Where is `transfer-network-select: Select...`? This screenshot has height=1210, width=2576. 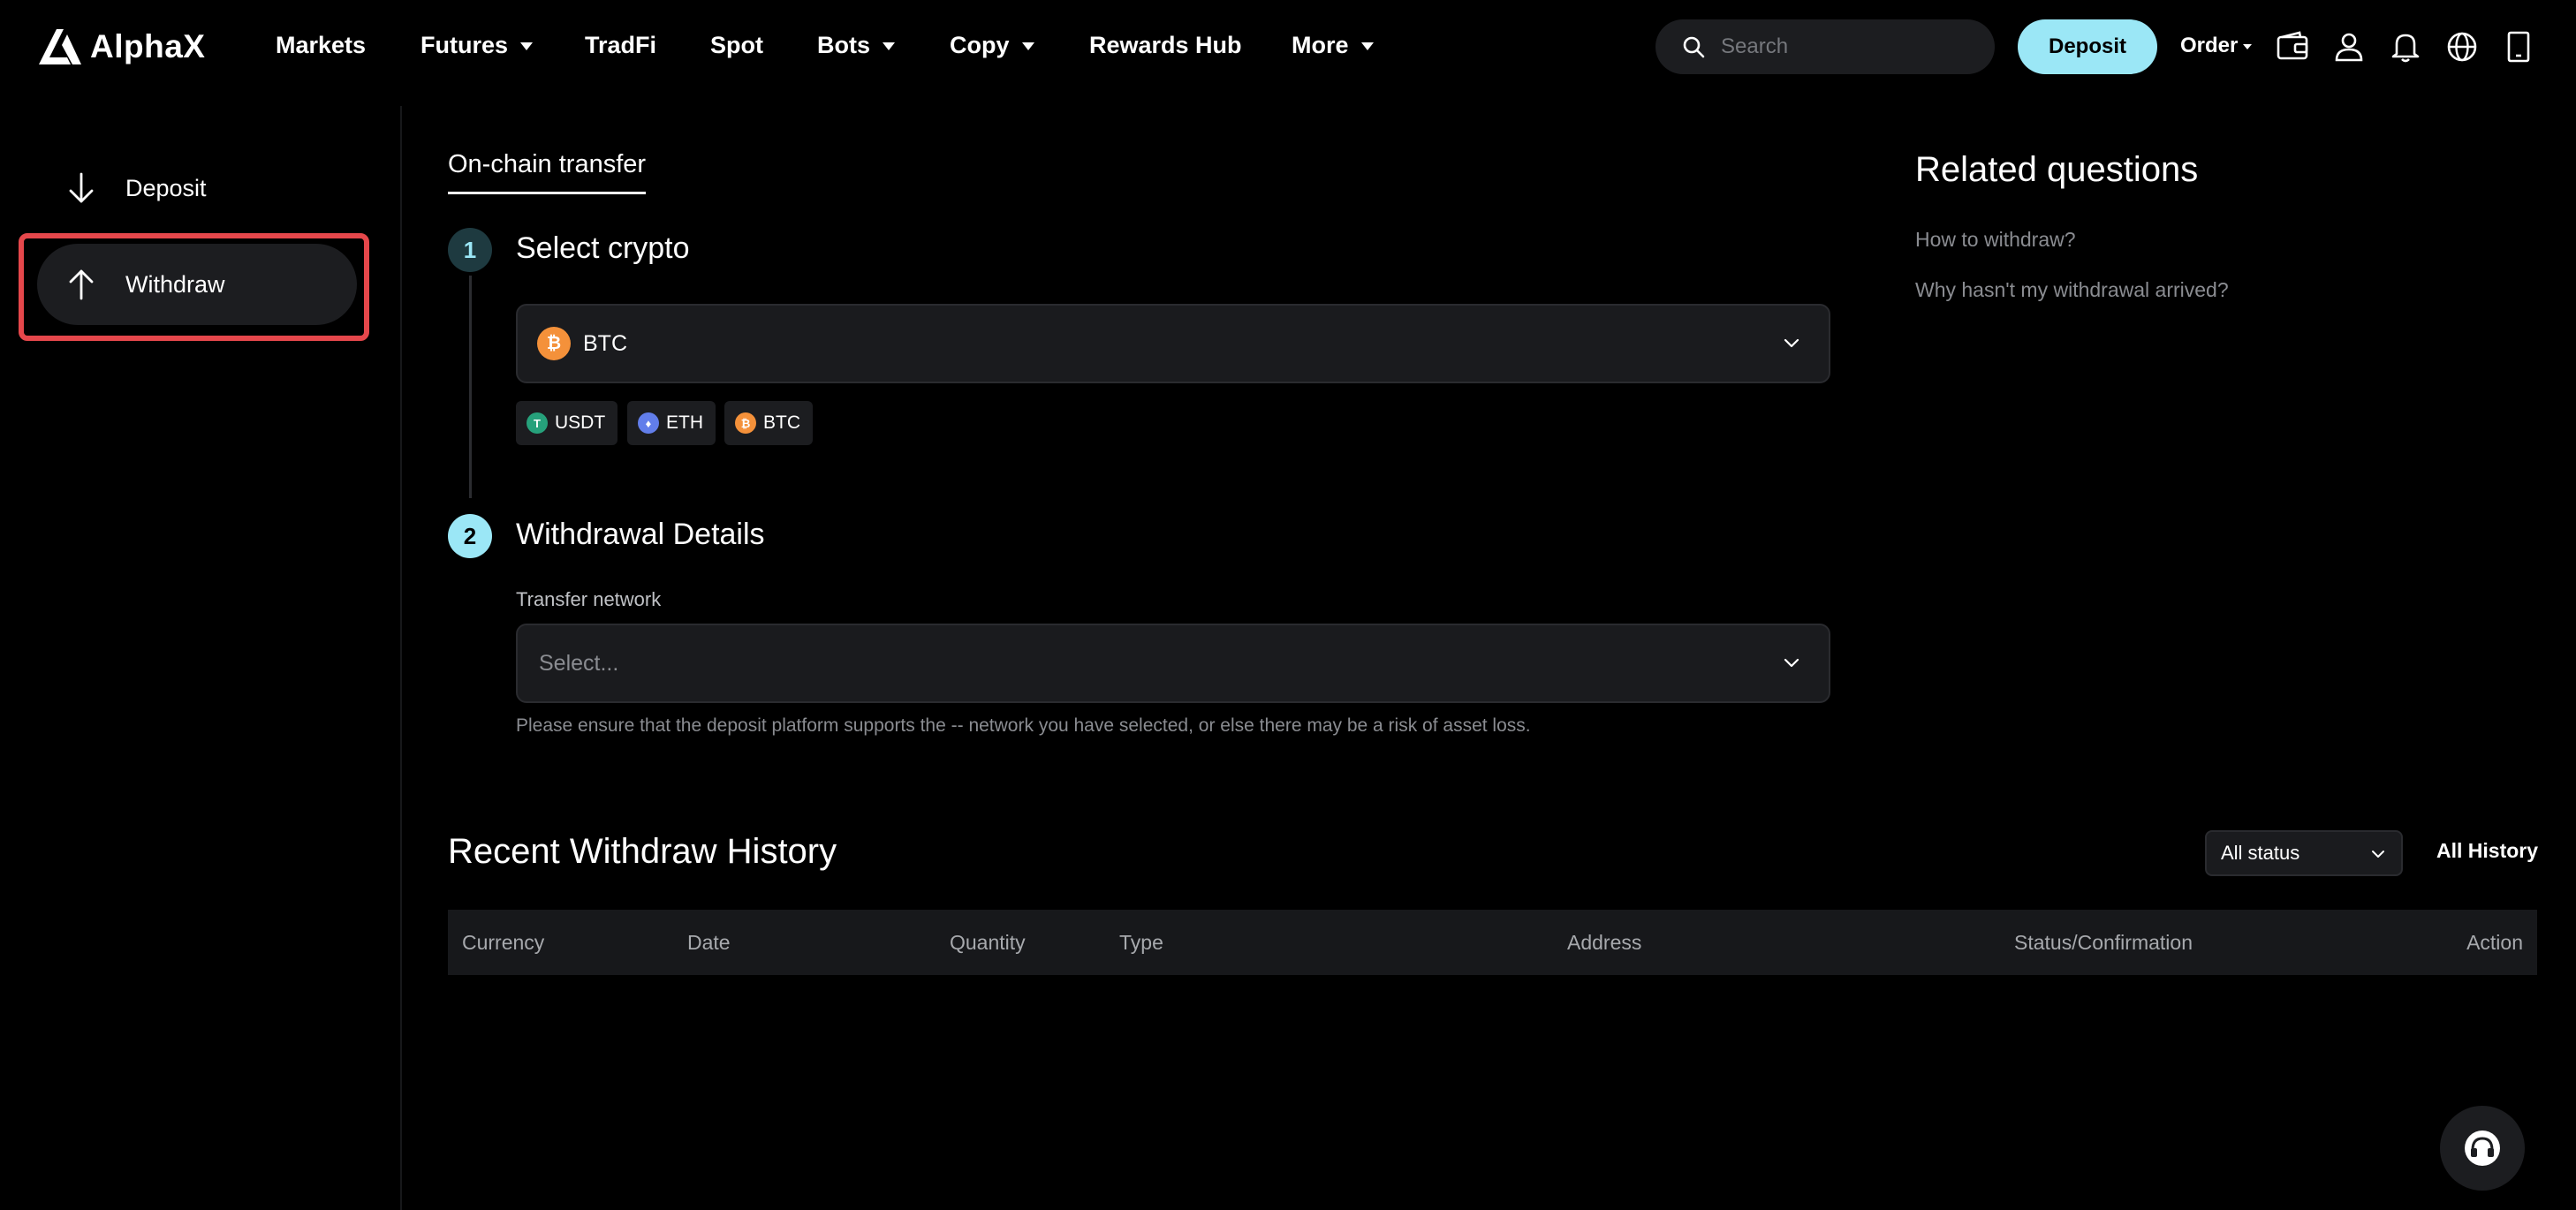 transfer-network-select: Select... is located at coordinates (1173, 663).